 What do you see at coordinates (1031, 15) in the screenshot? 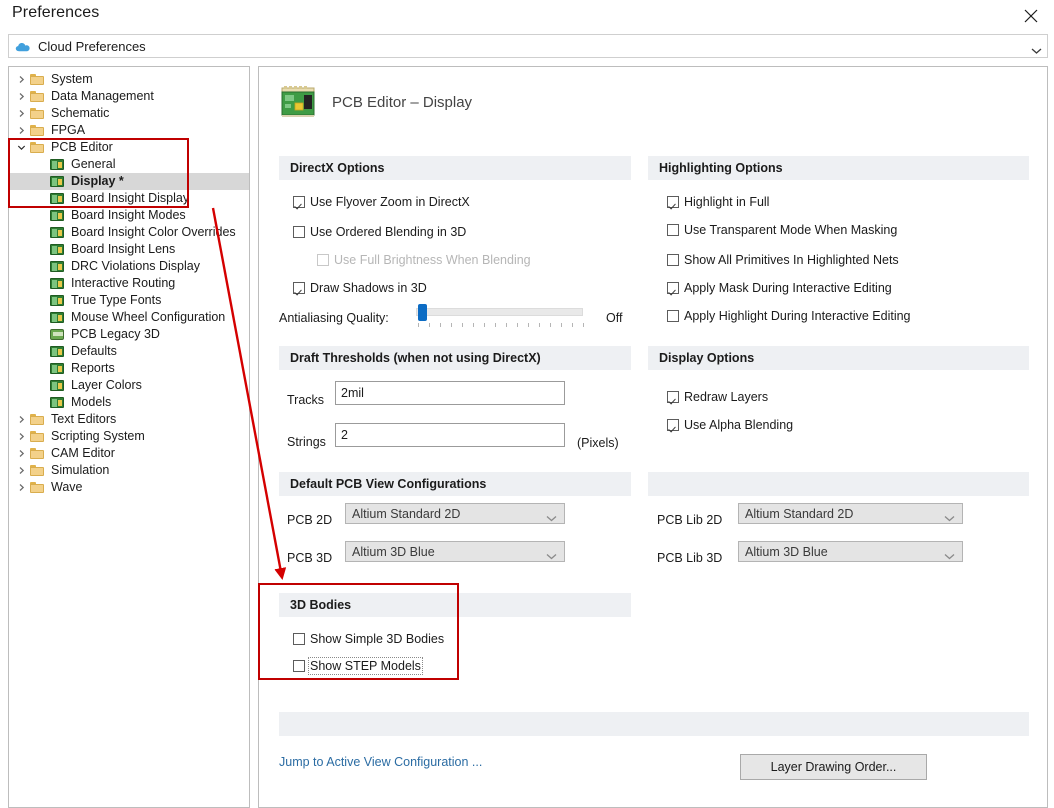
I see `close-icon` at bounding box center [1031, 15].